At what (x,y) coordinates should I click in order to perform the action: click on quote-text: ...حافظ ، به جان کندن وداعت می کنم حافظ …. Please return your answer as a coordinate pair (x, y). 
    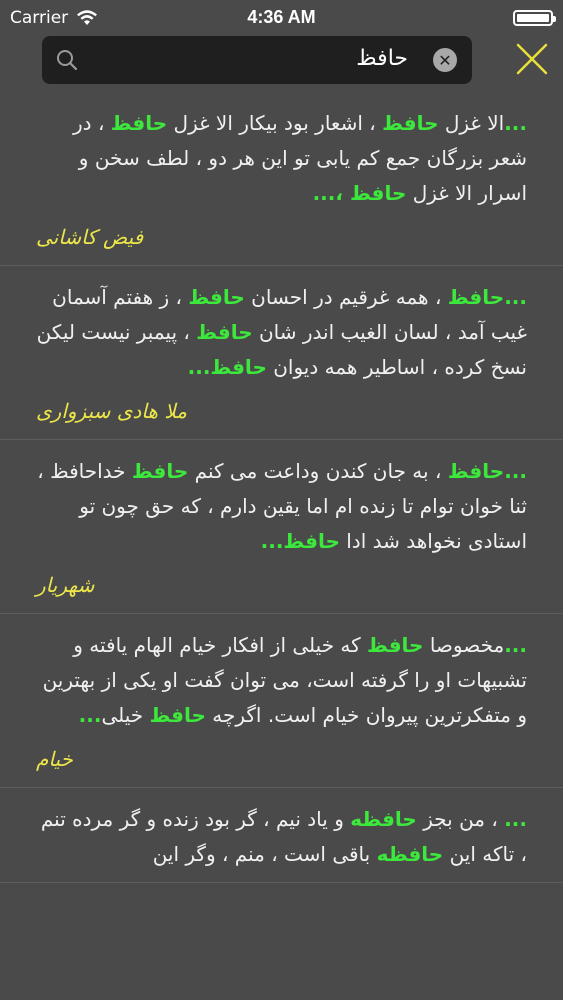
    Looking at the image, I should click on (281, 506).